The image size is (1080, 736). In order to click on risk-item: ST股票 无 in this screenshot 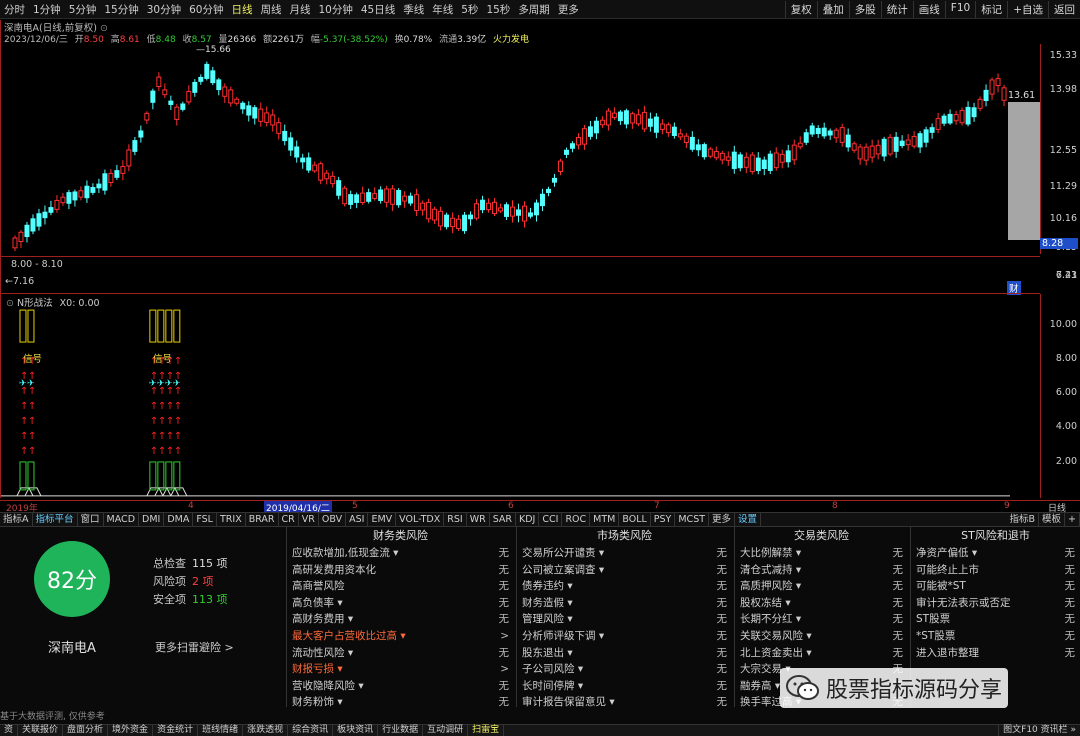, I will do `click(995, 619)`.